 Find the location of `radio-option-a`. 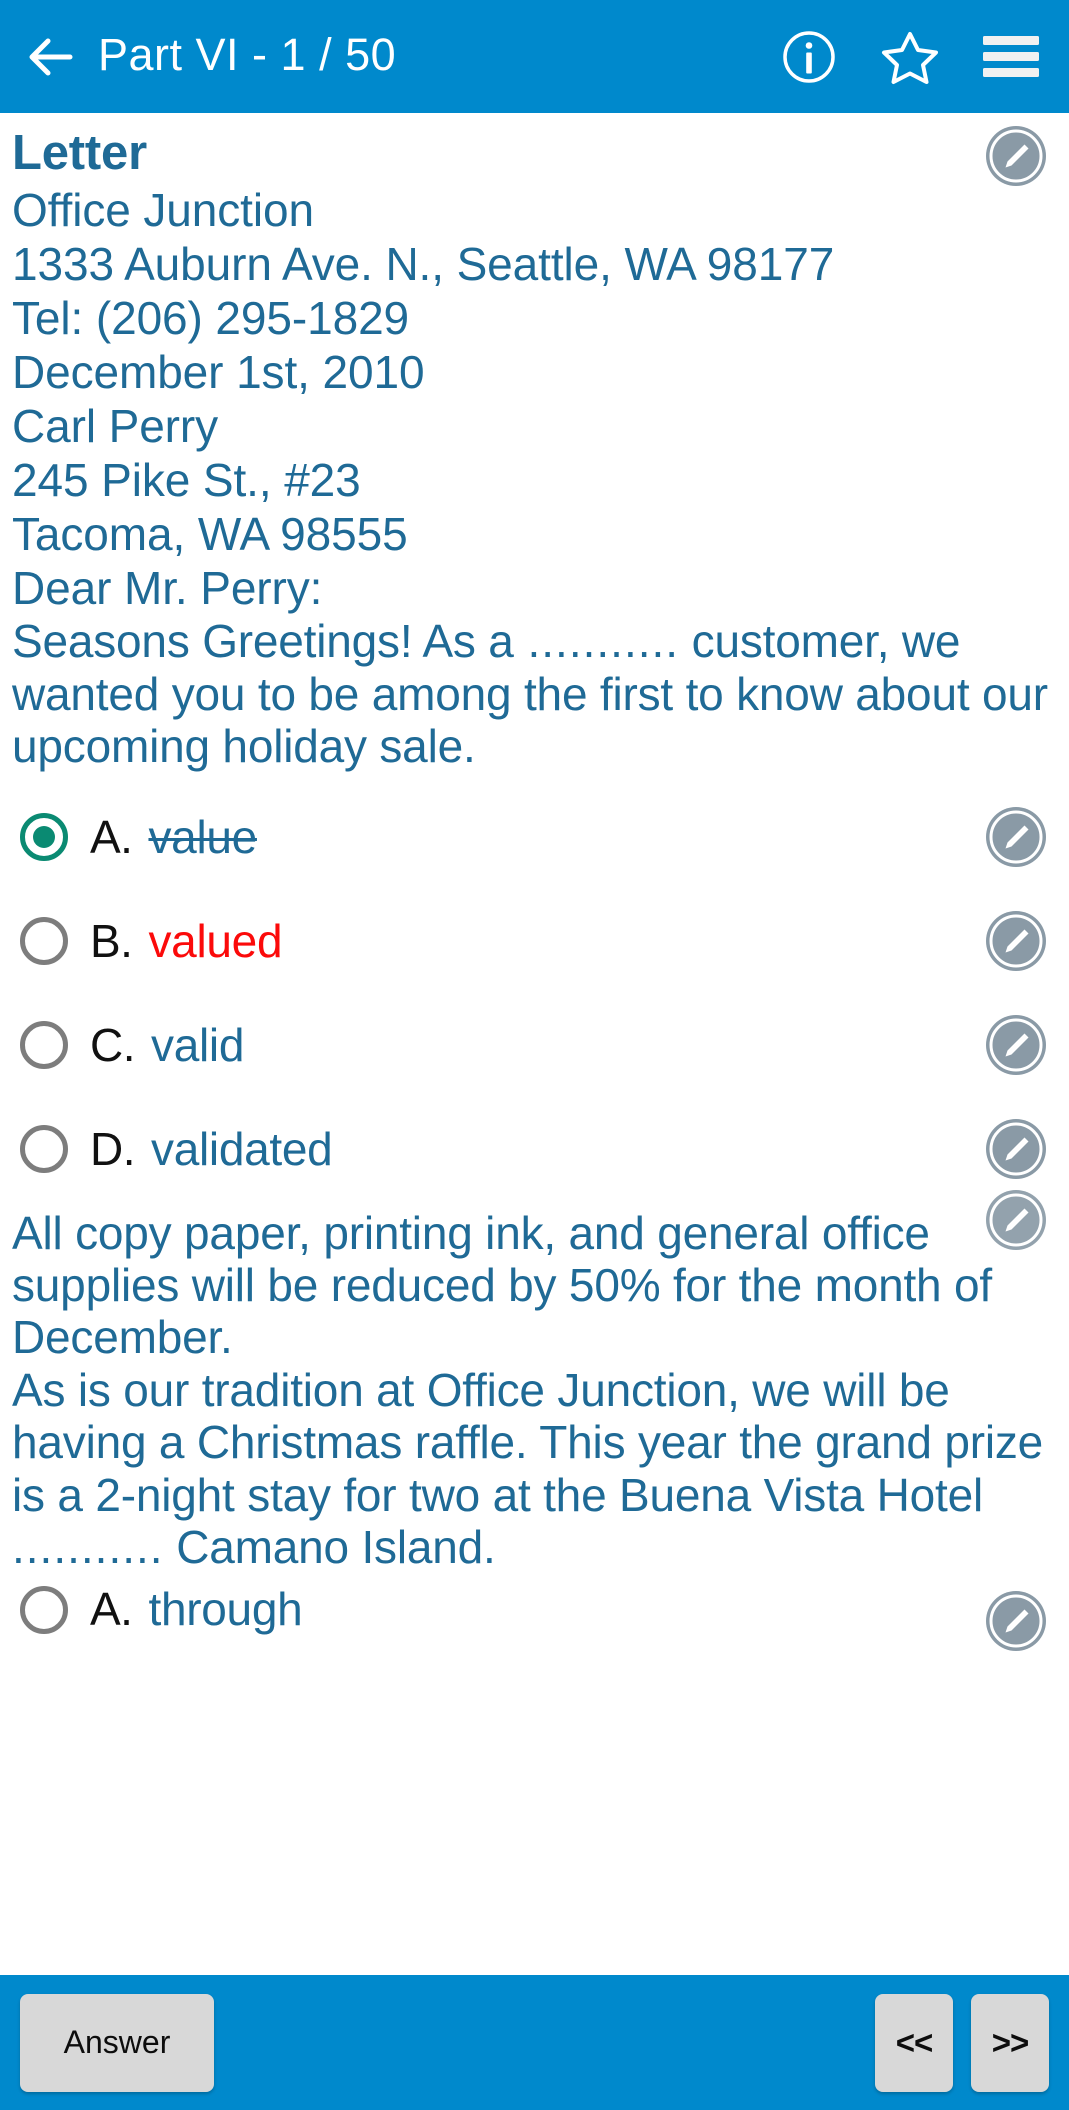

radio-option-a is located at coordinates (44, 836).